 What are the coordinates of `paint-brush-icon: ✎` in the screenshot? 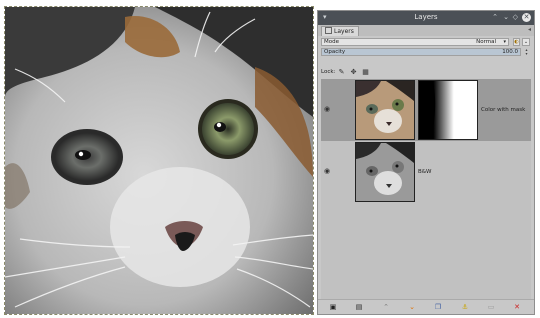 It's located at (341, 72).